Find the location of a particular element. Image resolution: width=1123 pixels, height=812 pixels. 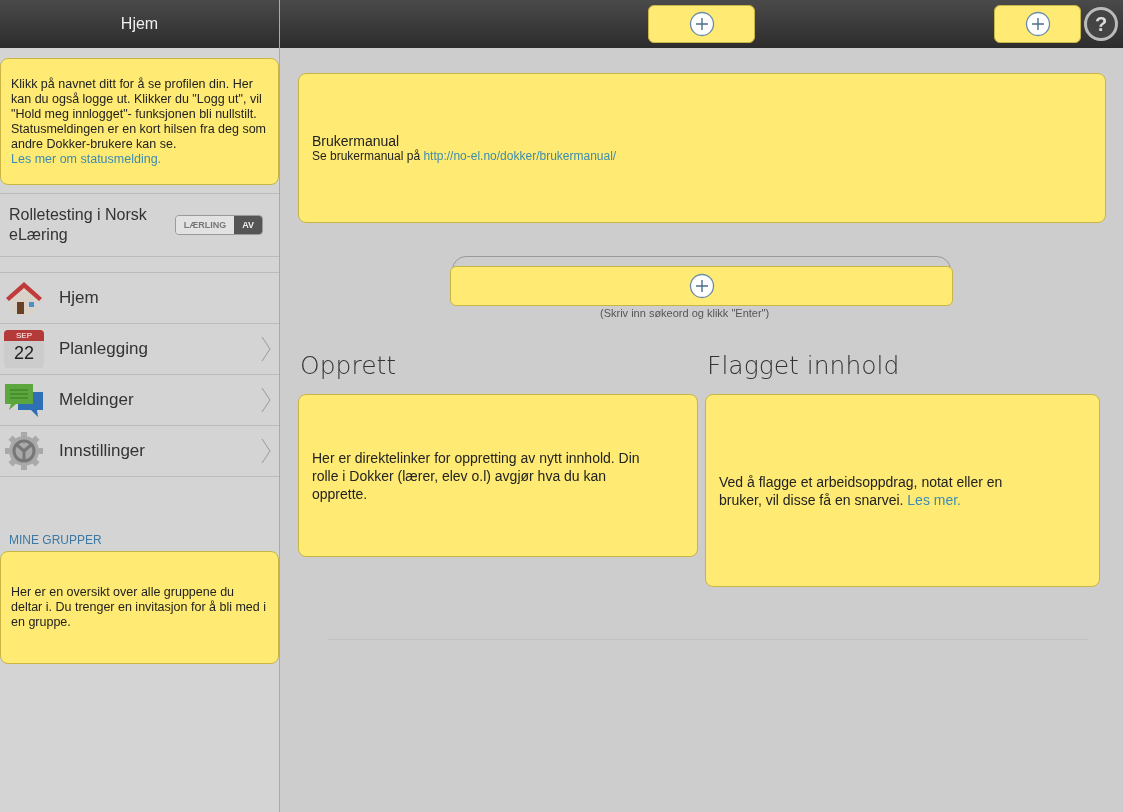

role-toggle: LÆRLING AV is located at coordinates (218, 225).